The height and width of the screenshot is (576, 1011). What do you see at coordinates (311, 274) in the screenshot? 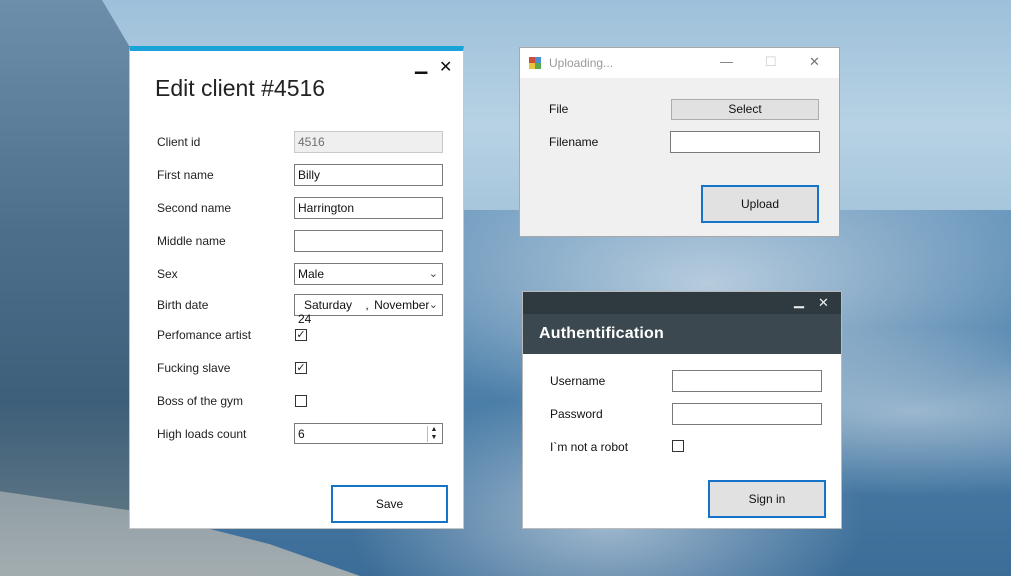
I see `sex-value: Male` at bounding box center [311, 274].